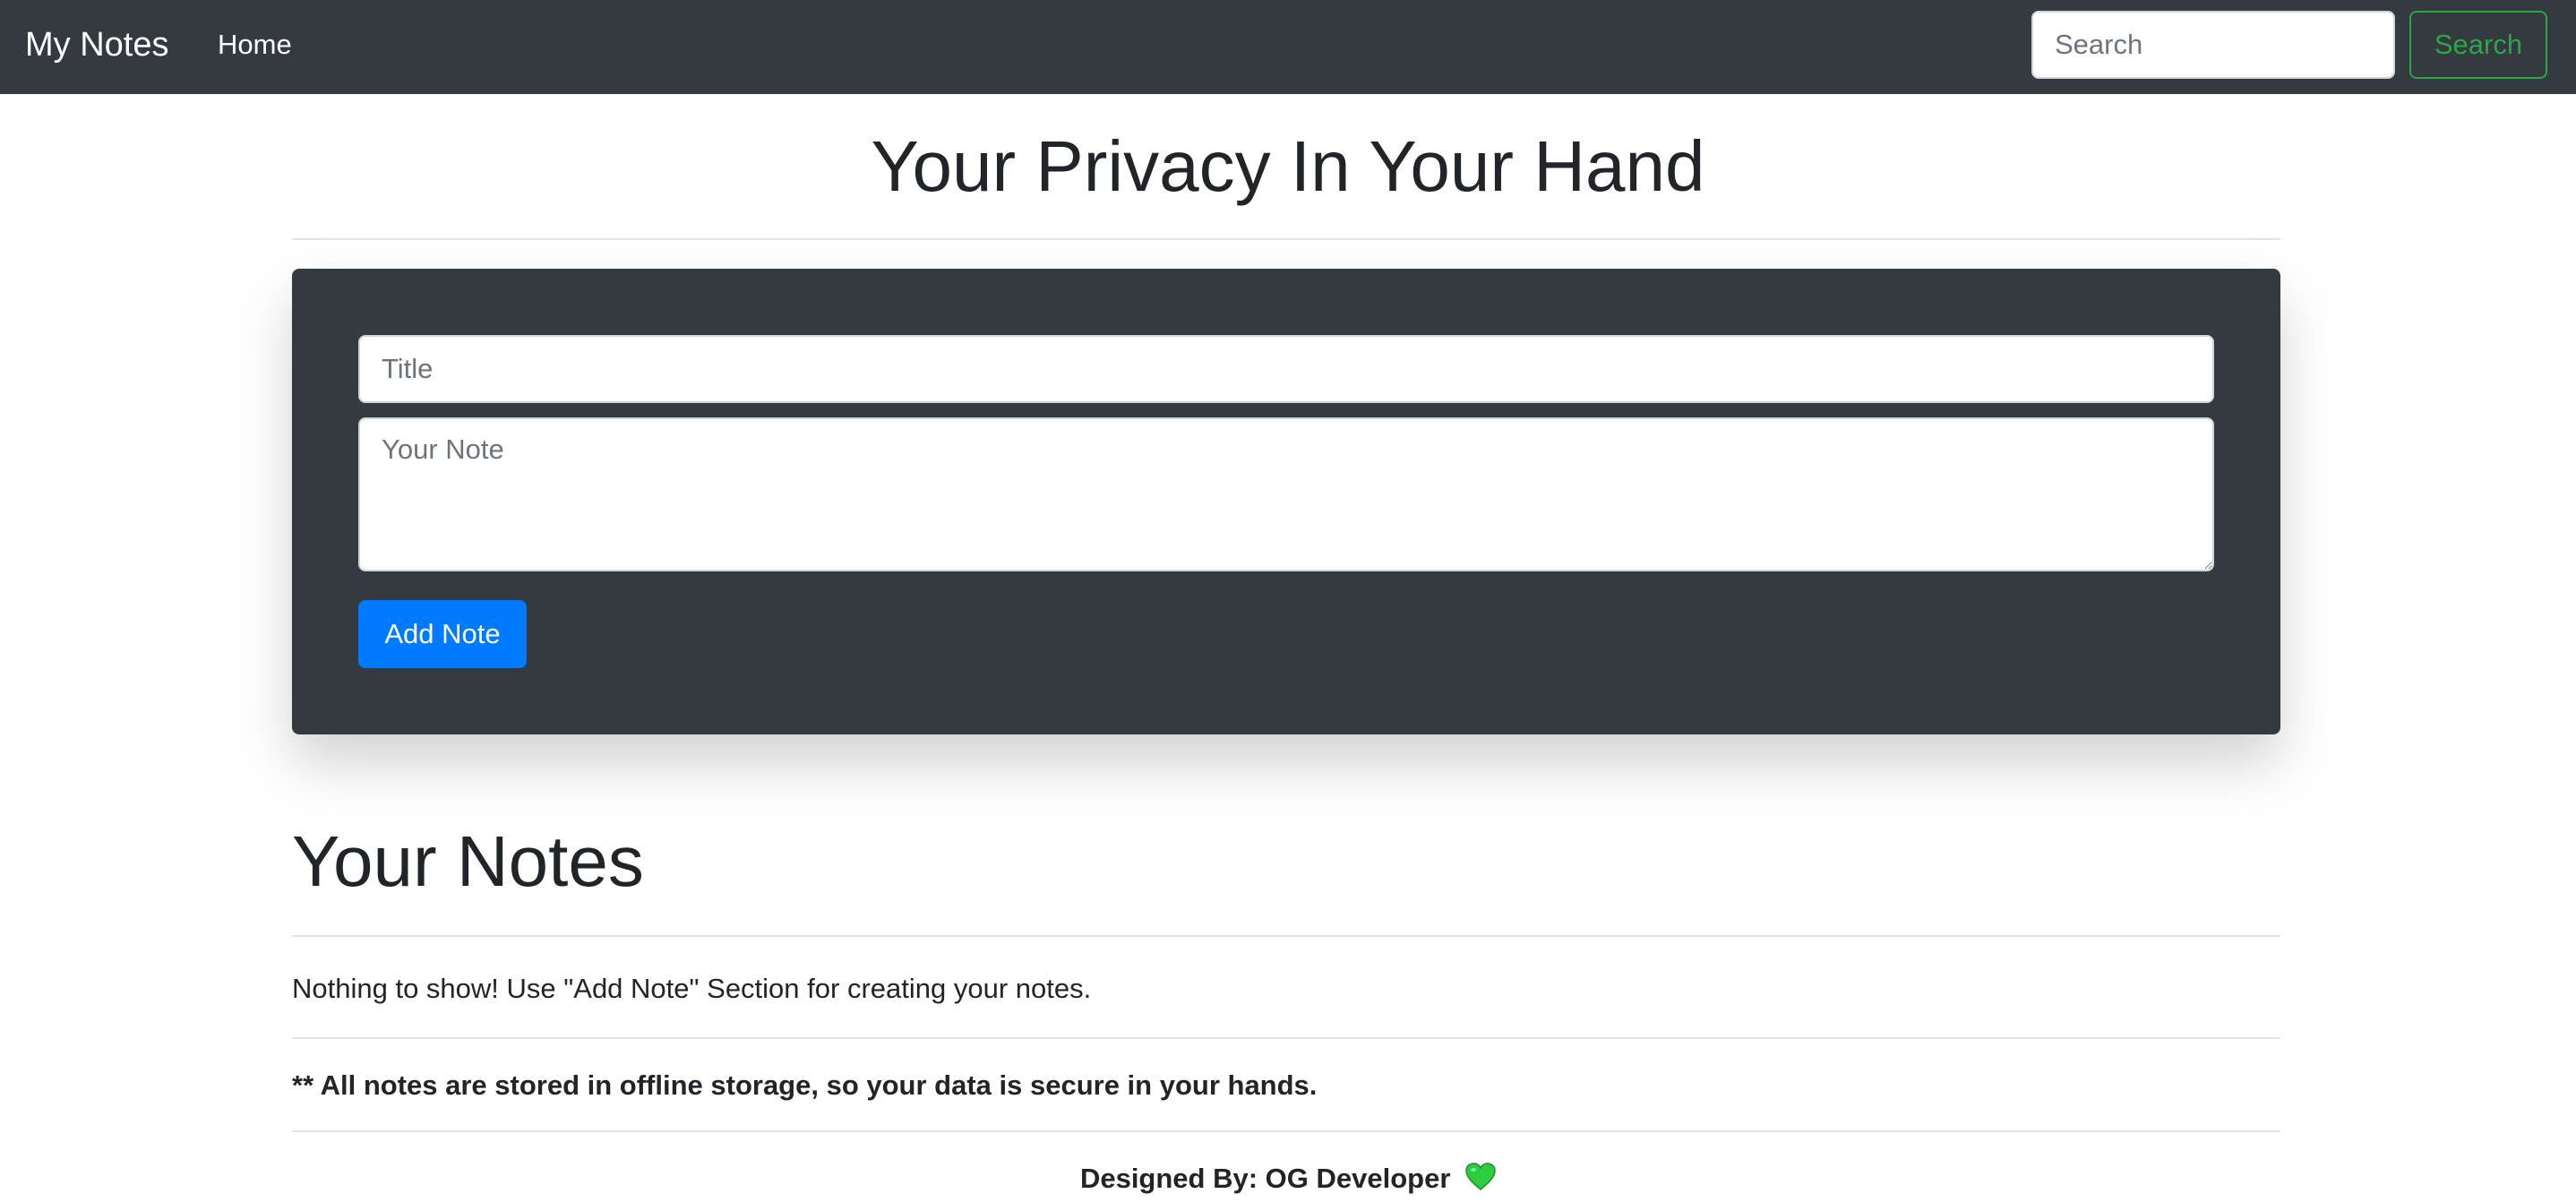 The width and height of the screenshot is (2576, 1202). I want to click on notes-heading: Your Notes, so click(468, 861).